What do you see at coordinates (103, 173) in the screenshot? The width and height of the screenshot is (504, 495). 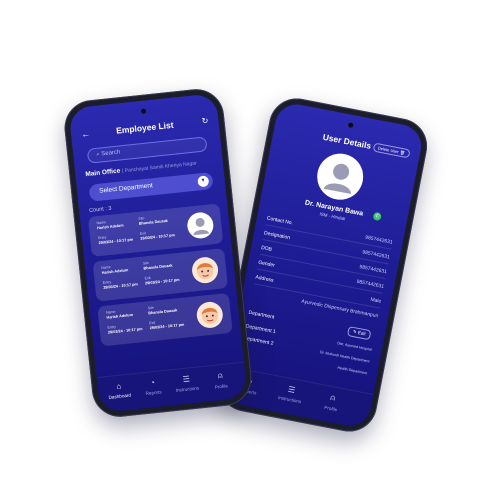 I see `office-label: Main Office` at bounding box center [103, 173].